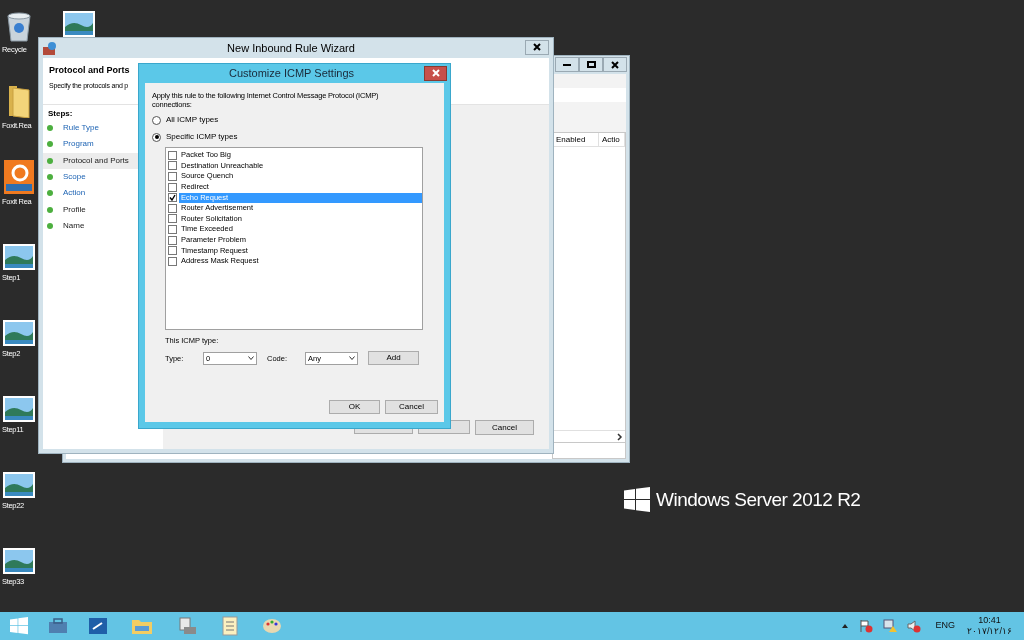 This screenshot has height=640, width=1024. Describe the element at coordinates (202, 137) in the screenshot. I see `radio-label: Specific ICMP types` at that location.